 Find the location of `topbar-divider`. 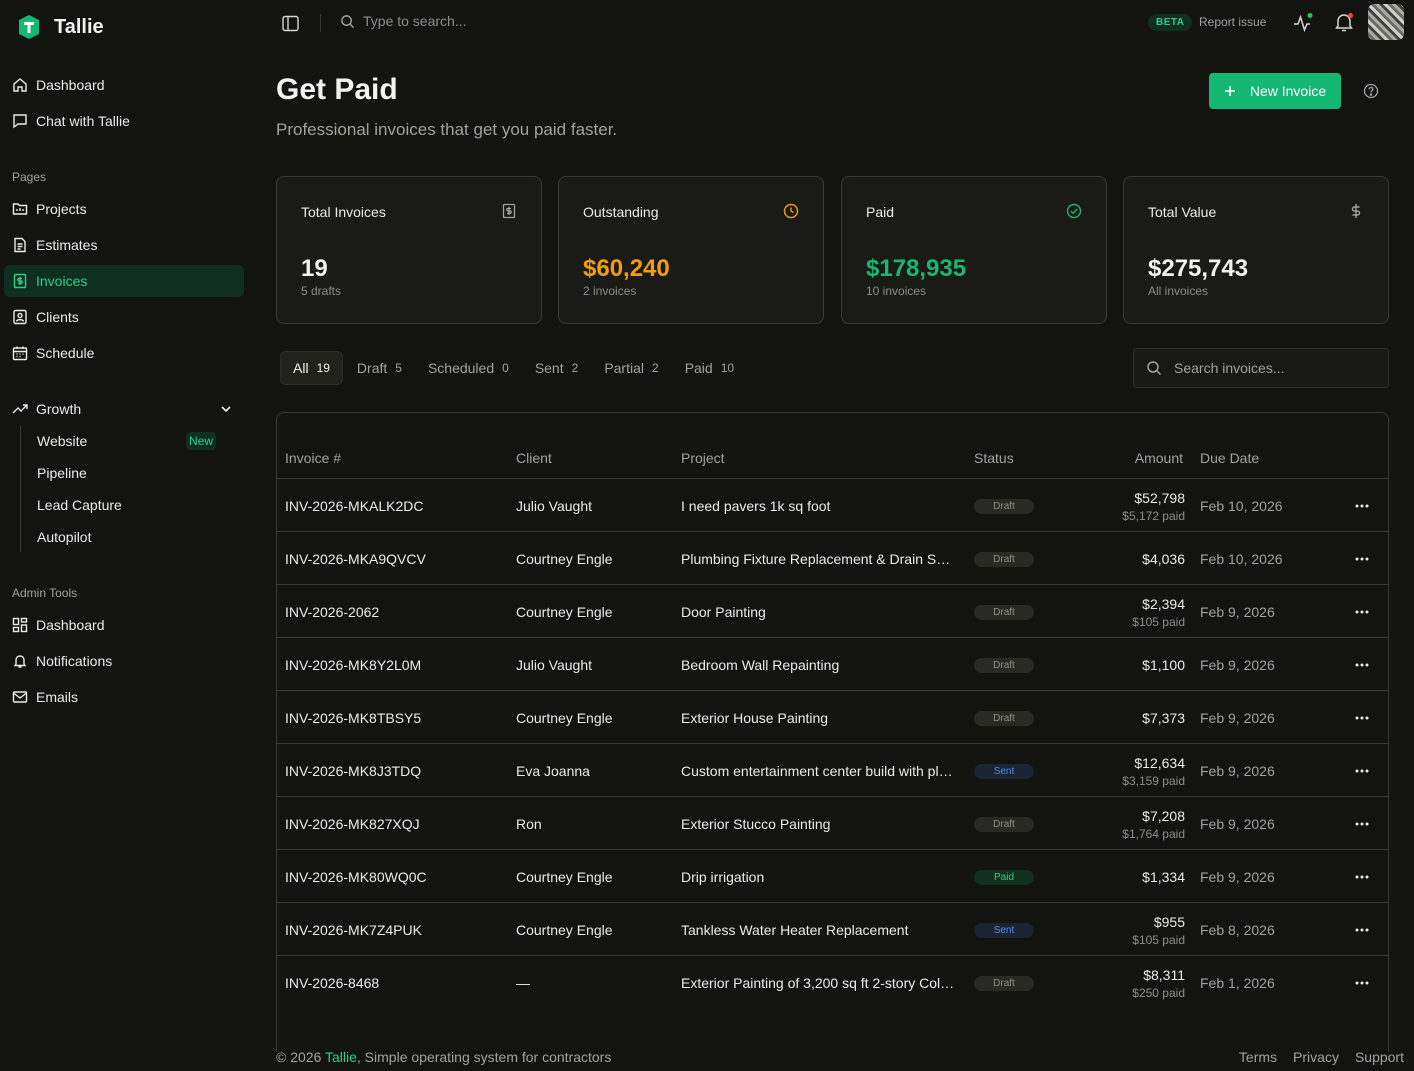

topbar-divider is located at coordinates (320, 23).